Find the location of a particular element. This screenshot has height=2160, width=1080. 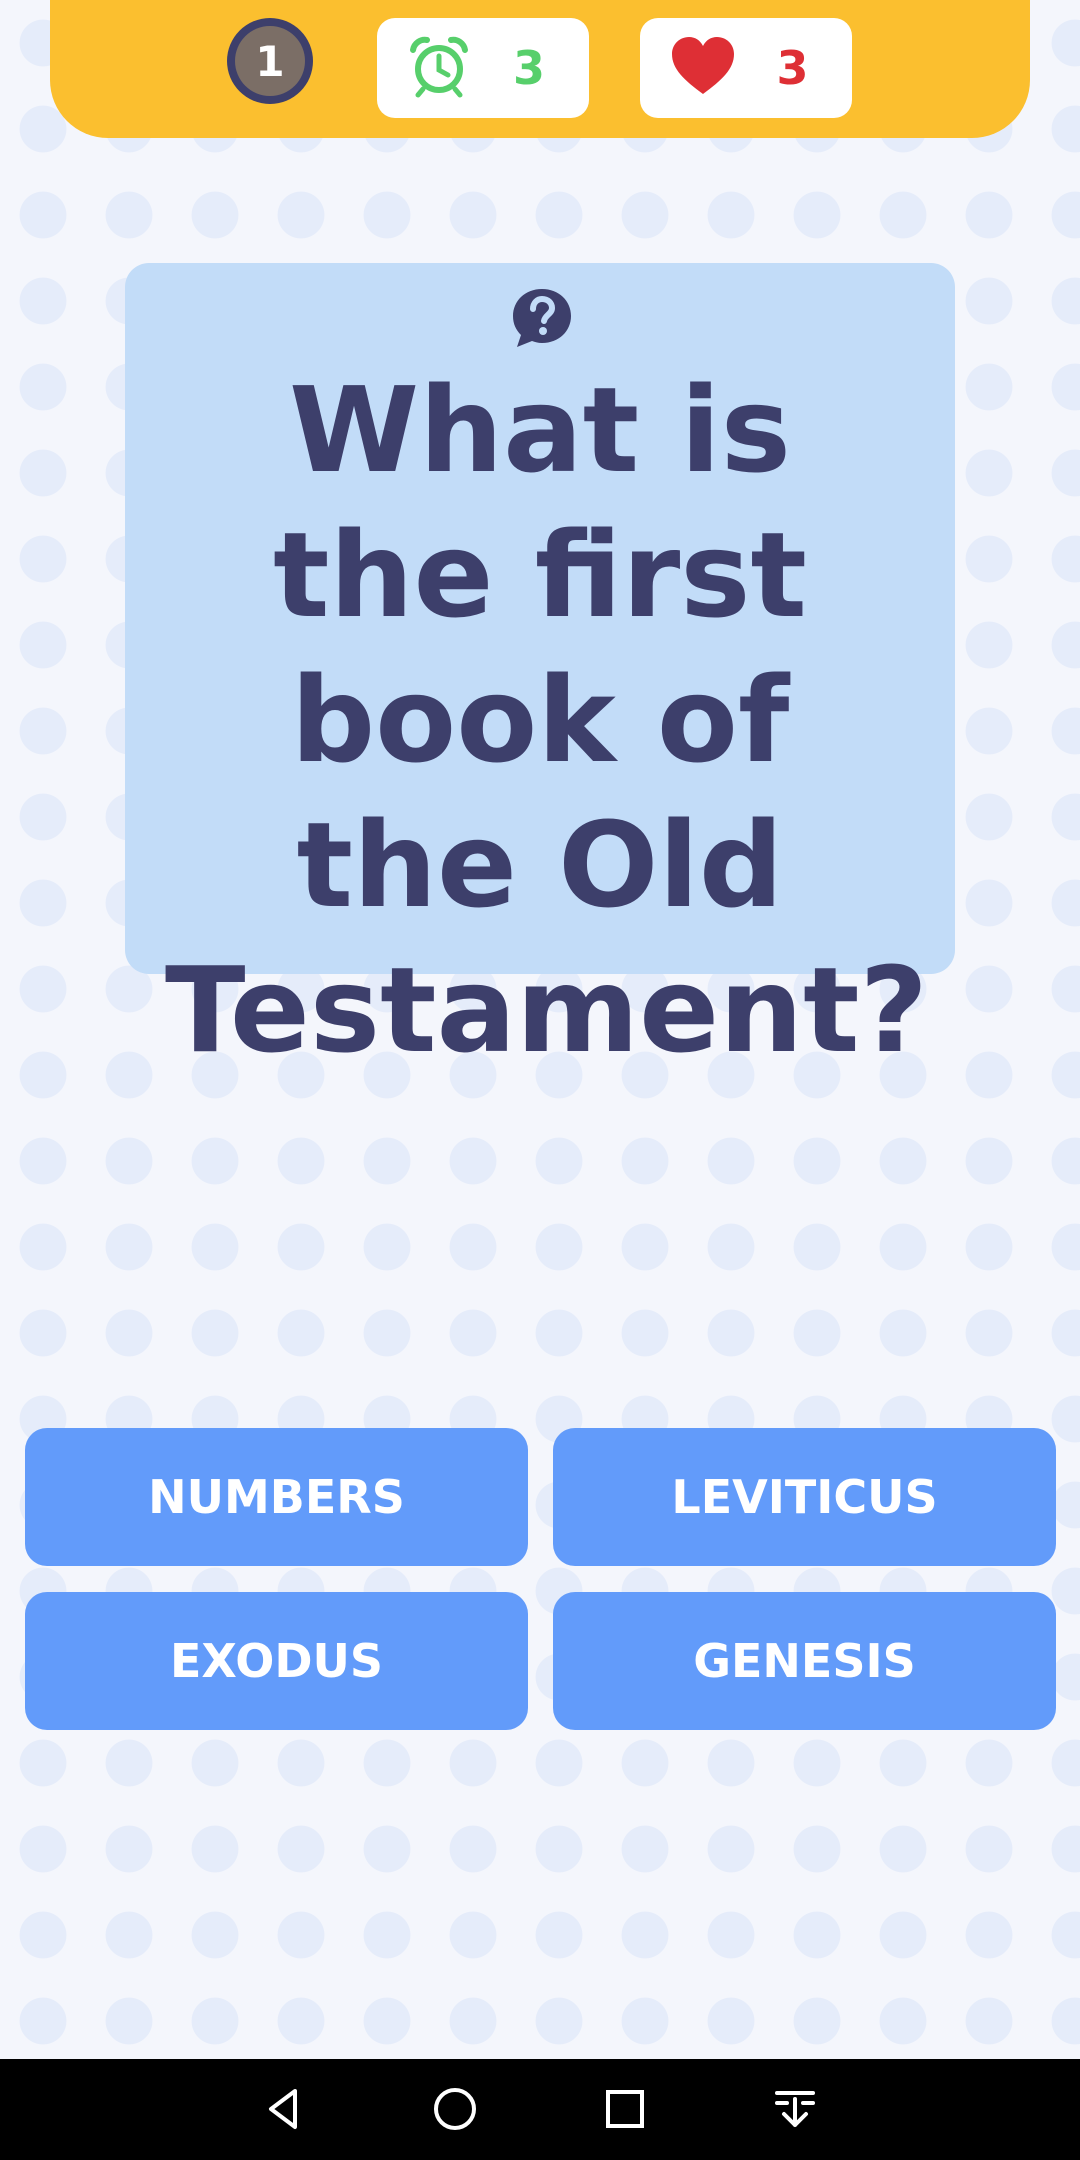

level-number: 1 is located at coordinates (270, 61).